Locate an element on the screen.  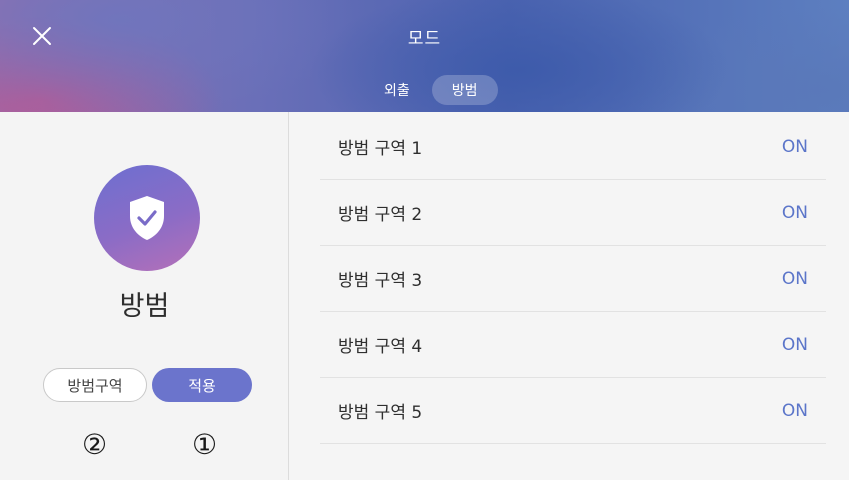
apply-button: 적용 is located at coordinates (202, 385).